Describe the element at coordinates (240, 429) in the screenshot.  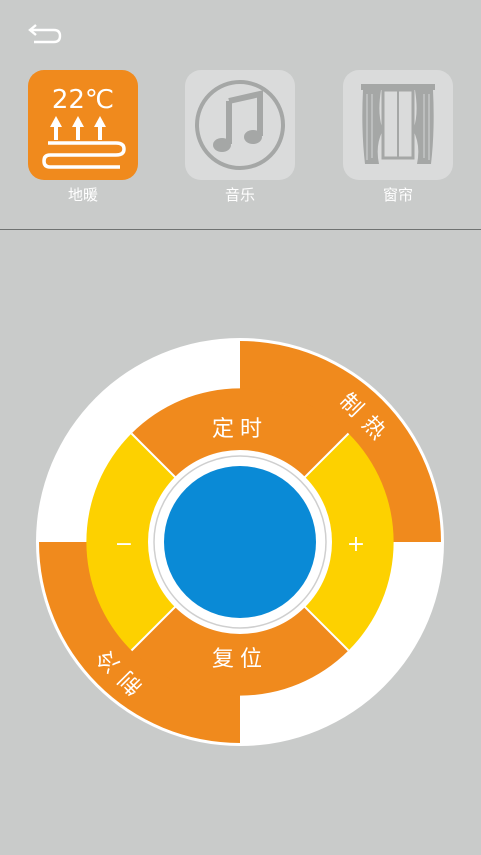
I see `timer-label: 定时` at that location.